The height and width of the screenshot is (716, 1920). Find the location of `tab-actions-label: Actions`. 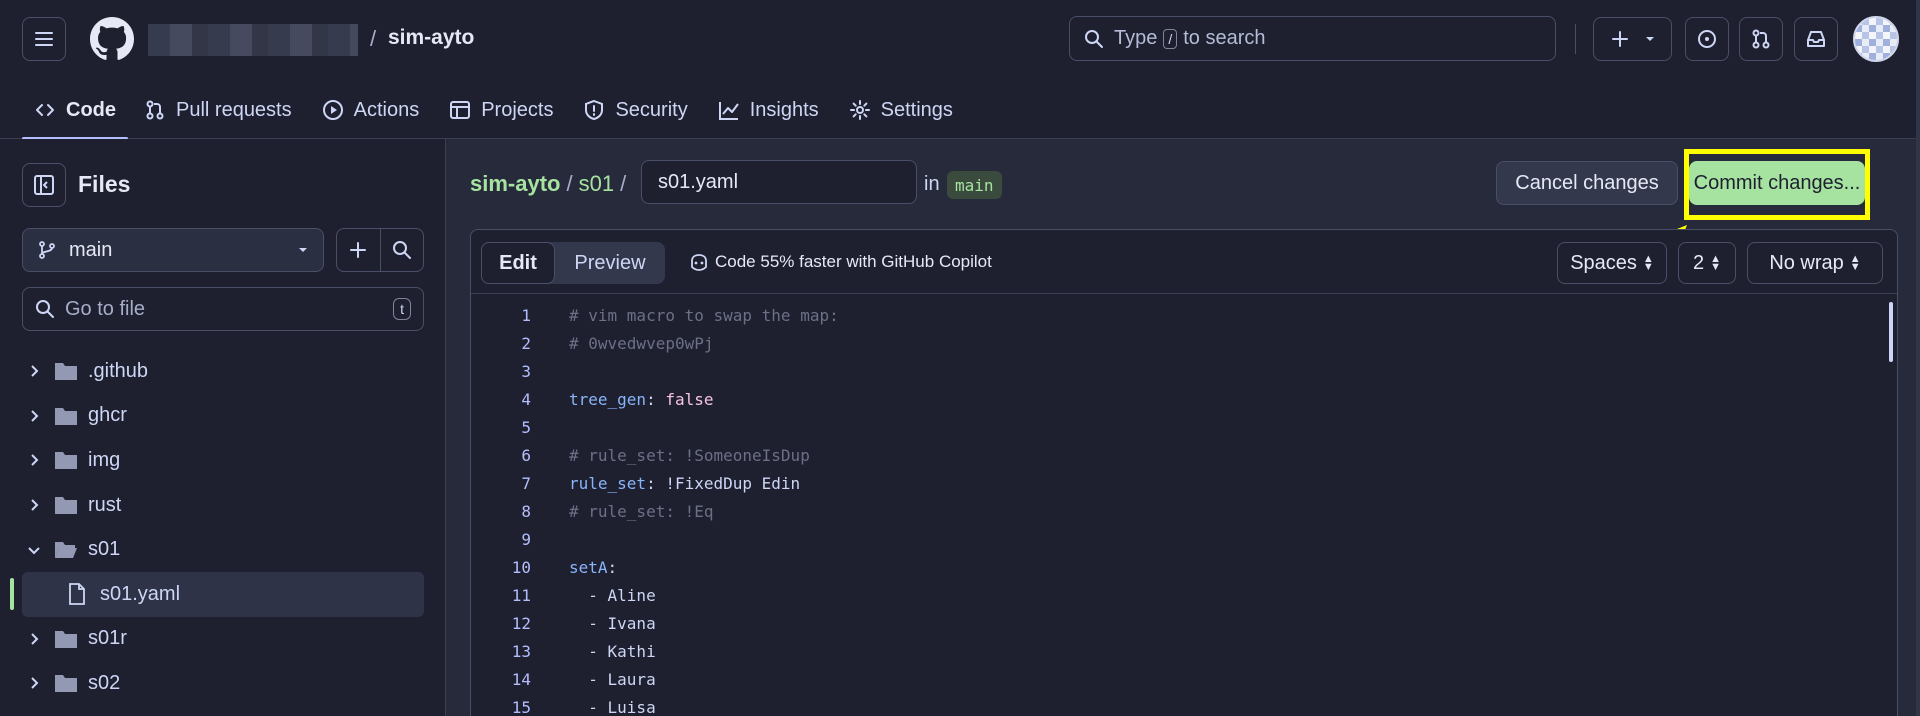

tab-actions-label: Actions is located at coordinates (386, 109).